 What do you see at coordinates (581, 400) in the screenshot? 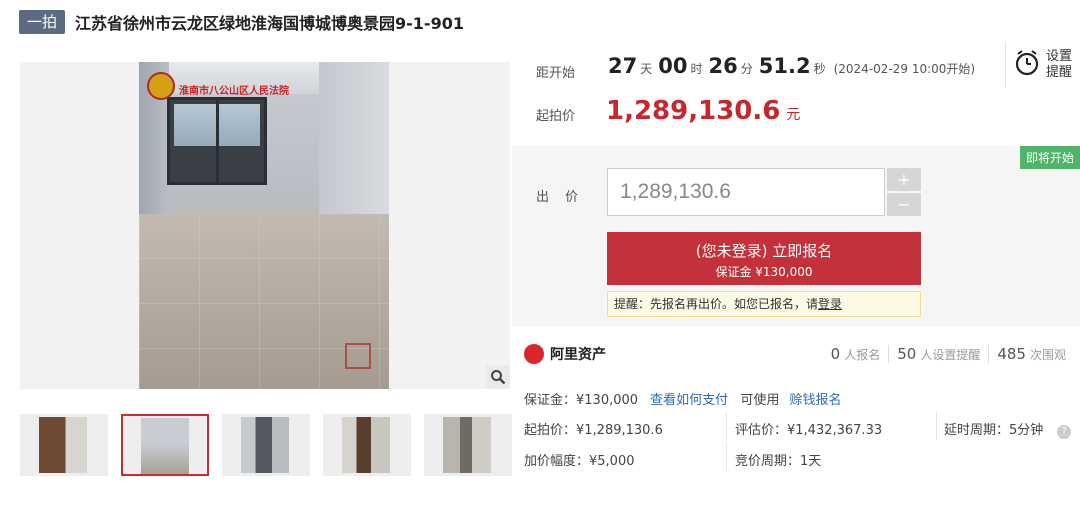
I see `deposit-text: 保证金：¥130,000` at bounding box center [581, 400].